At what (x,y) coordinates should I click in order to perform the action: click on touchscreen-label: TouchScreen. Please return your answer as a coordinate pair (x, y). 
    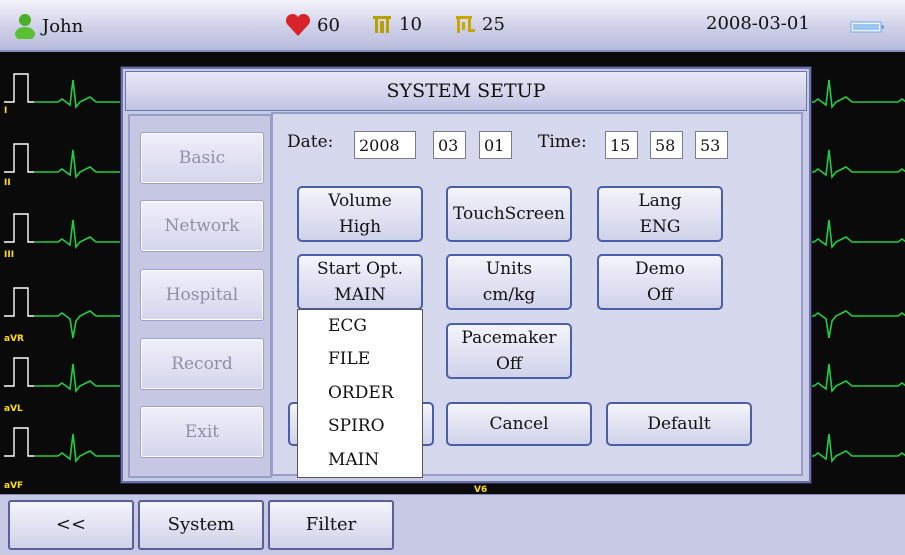
    Looking at the image, I should click on (509, 214).